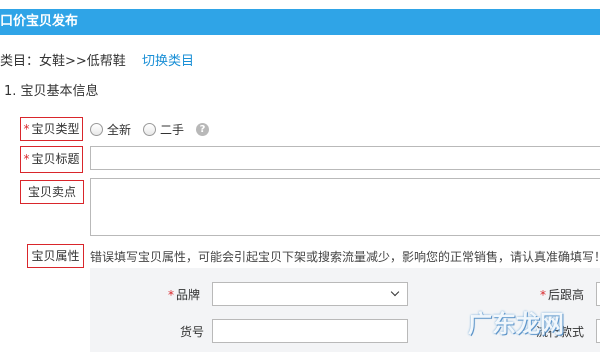  What do you see at coordinates (168, 61) in the screenshot?
I see `switch-category-link: 切换类目` at bounding box center [168, 61].